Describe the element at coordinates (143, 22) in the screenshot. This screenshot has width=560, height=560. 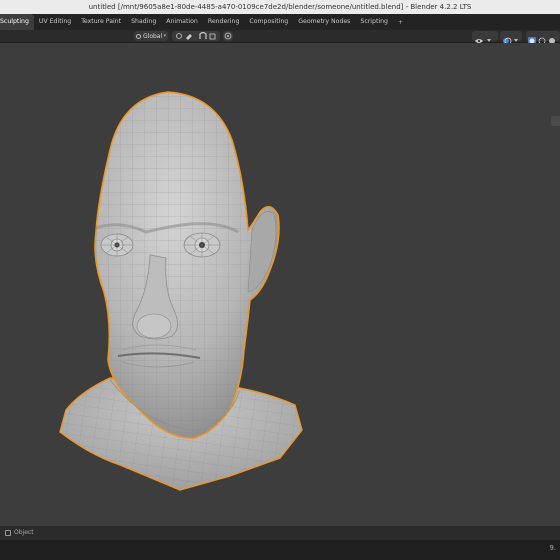
I see `tab-shading: Shading` at that location.